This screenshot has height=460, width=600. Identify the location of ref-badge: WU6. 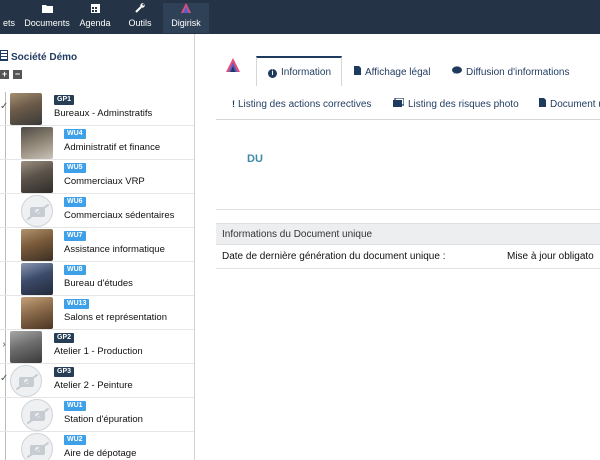
(75, 202).